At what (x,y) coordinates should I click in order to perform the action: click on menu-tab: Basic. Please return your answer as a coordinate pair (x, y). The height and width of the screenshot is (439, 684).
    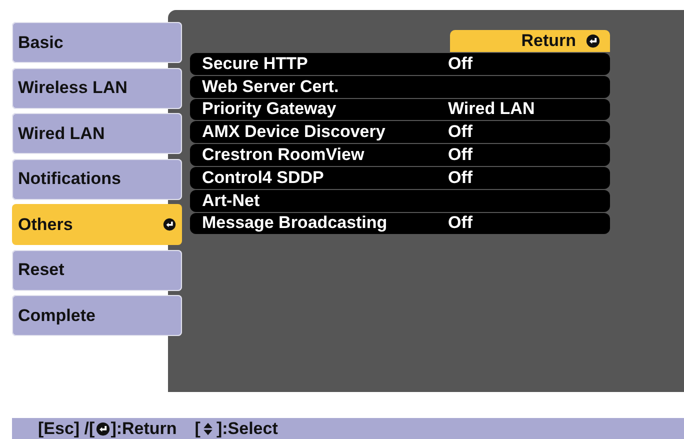
    Looking at the image, I should click on (97, 42).